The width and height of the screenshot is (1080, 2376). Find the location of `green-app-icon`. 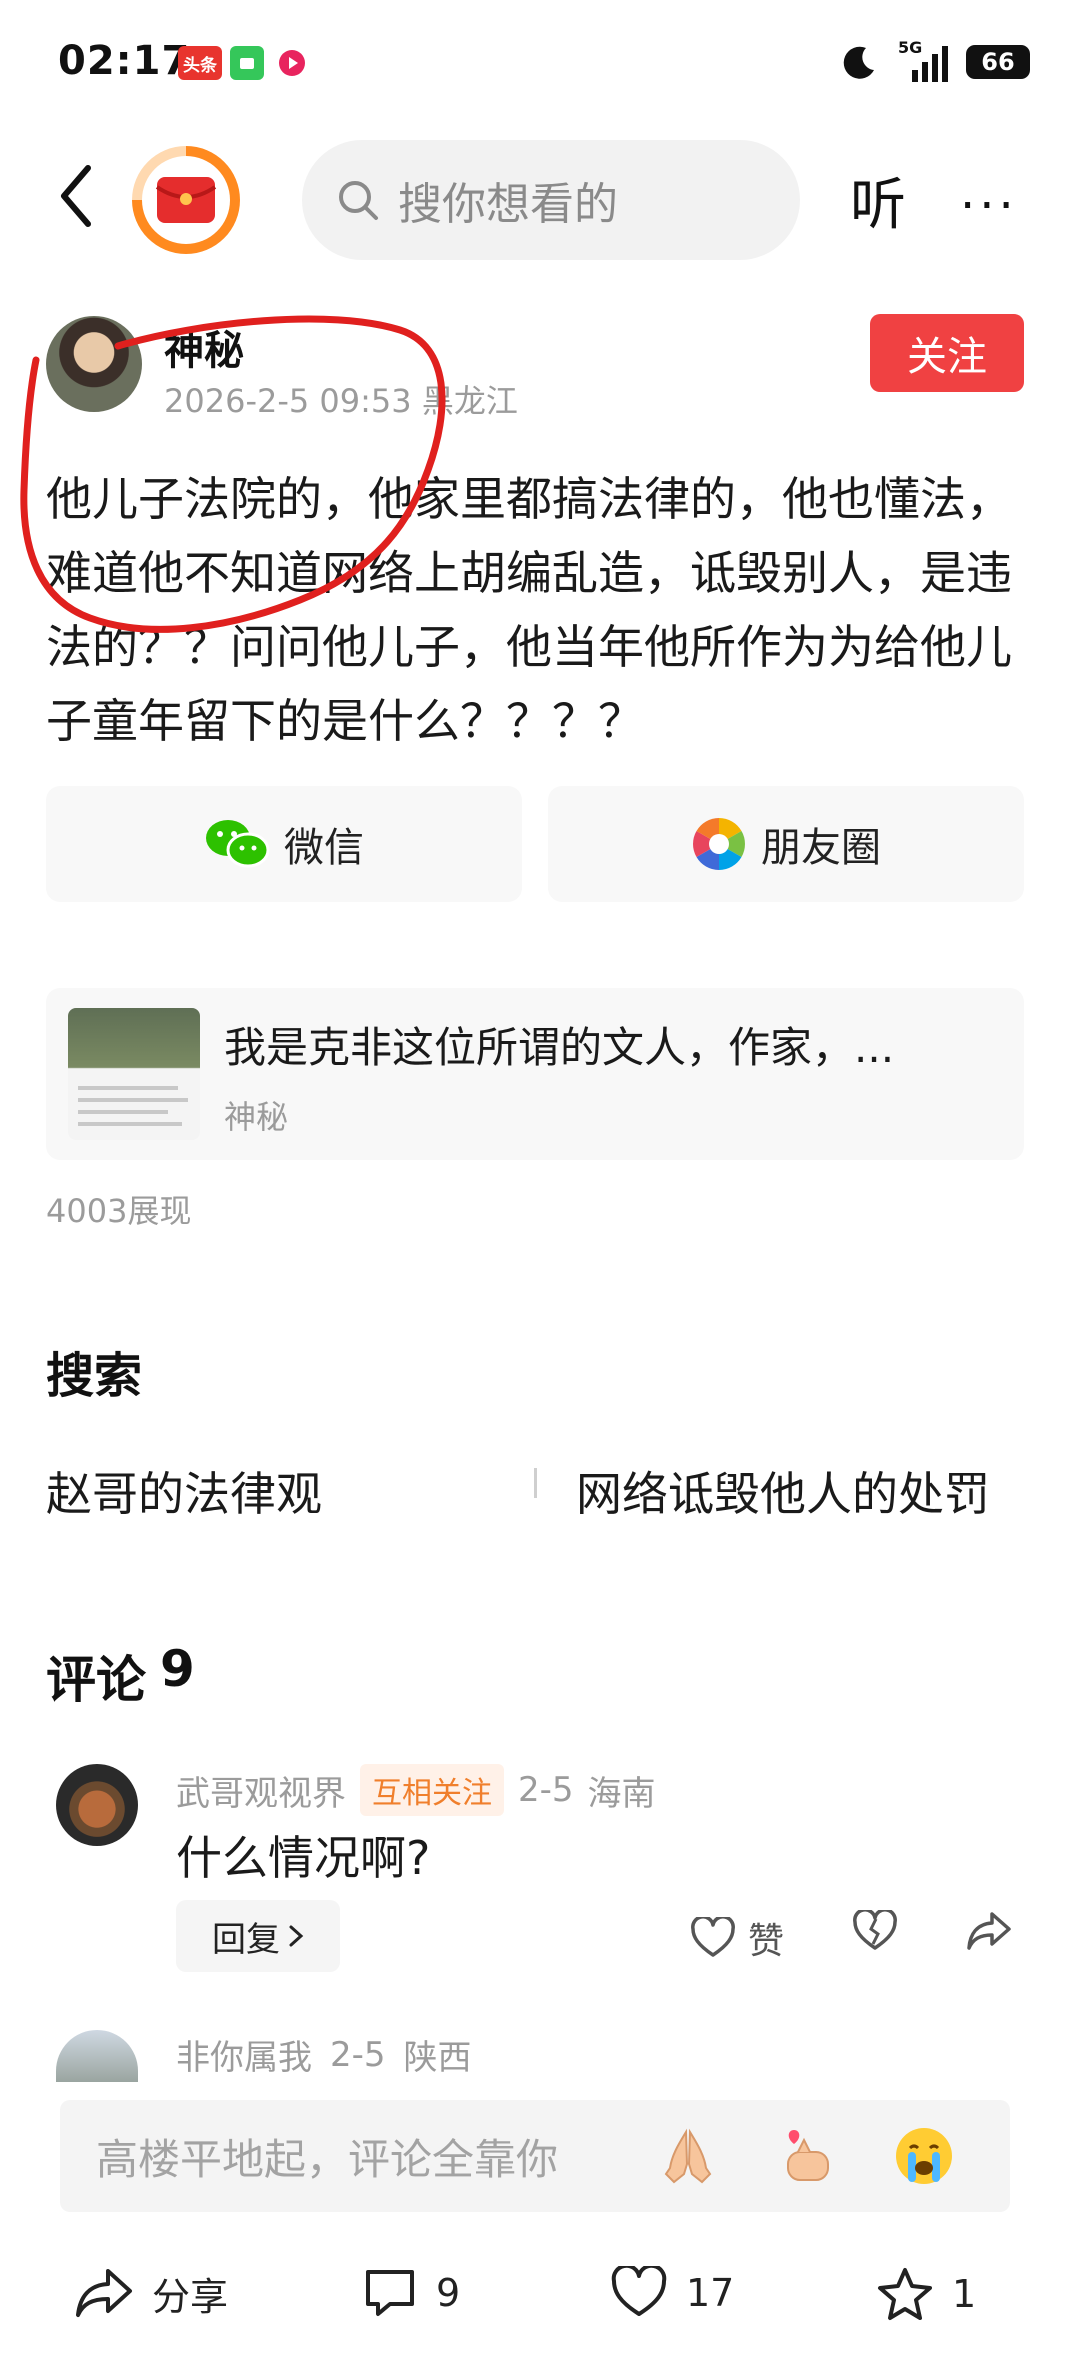

green-app-icon is located at coordinates (247, 63).